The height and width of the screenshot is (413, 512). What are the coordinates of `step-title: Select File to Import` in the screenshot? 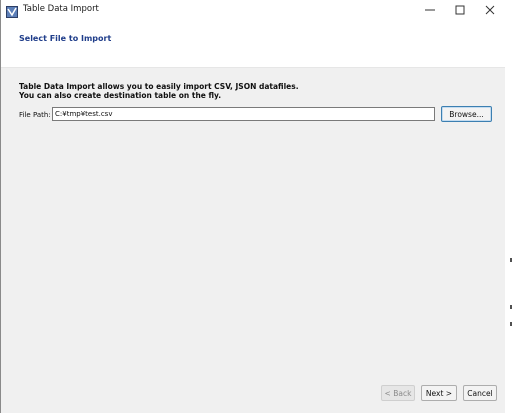 It's located at (65, 38).